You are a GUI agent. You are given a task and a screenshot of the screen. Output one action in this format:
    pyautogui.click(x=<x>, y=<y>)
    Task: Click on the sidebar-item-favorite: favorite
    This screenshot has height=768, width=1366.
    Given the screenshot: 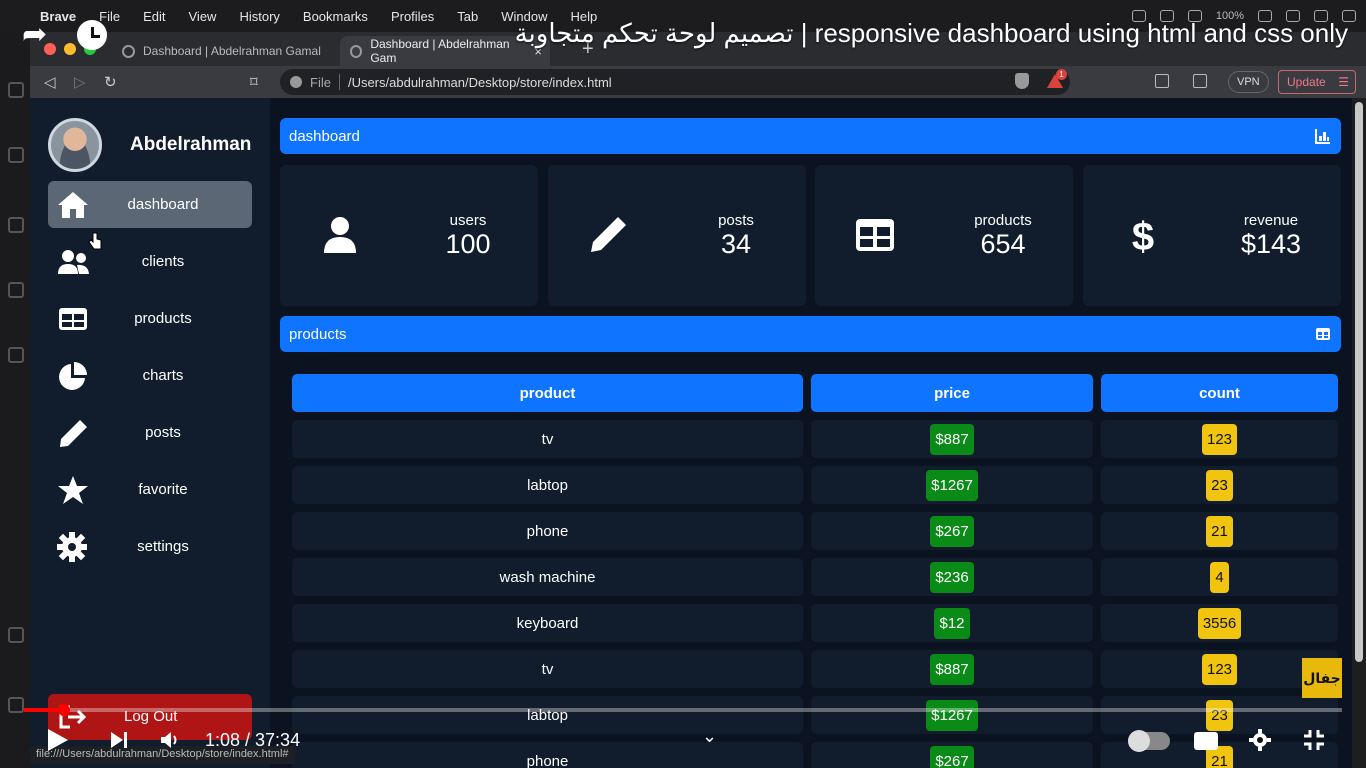 What is the action you would take?
    pyautogui.click(x=150, y=489)
    